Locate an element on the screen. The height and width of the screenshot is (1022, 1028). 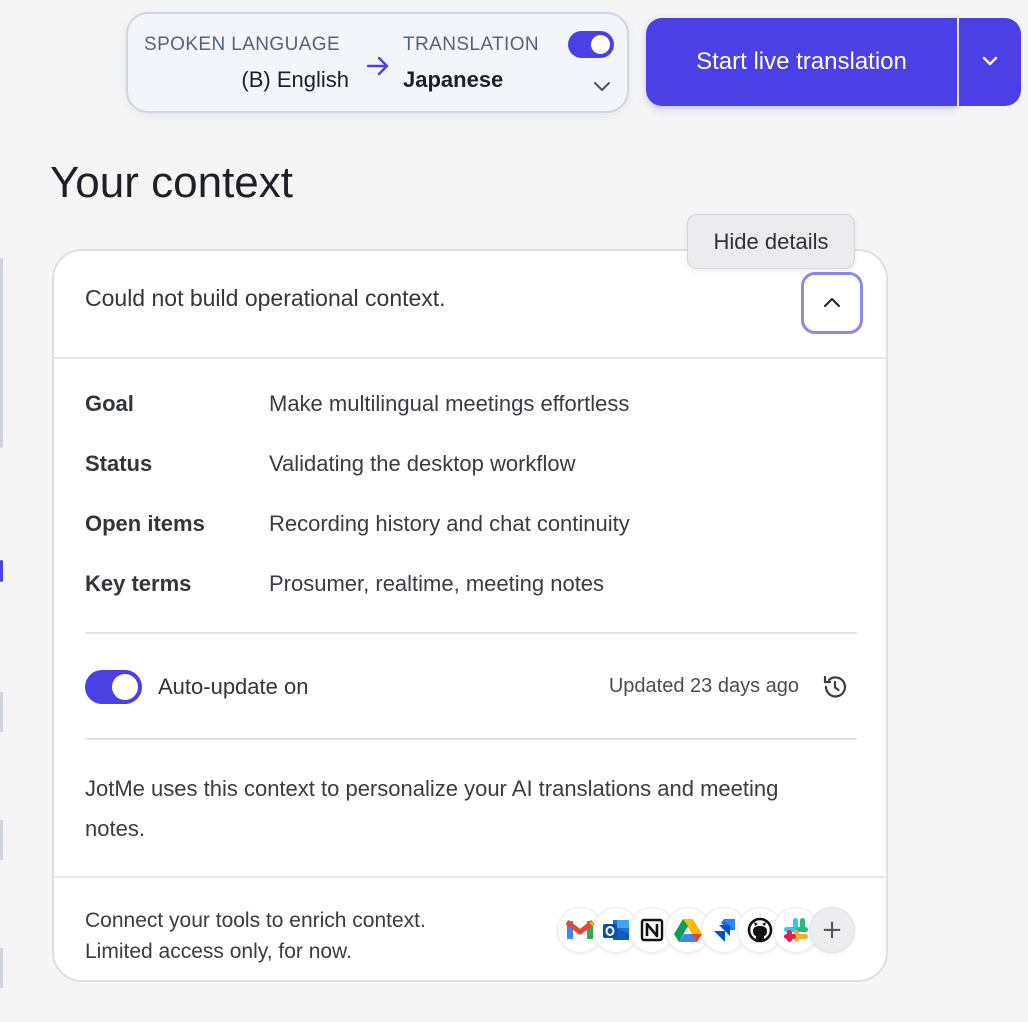
detail-key: Goal is located at coordinates (109, 403).